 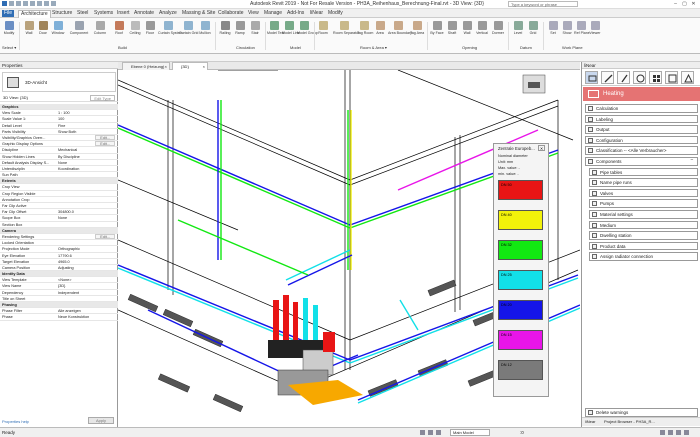 What do you see at coordinates (590, 422) in the screenshot?
I see `tab-linear-panel: liNear` at bounding box center [590, 422].